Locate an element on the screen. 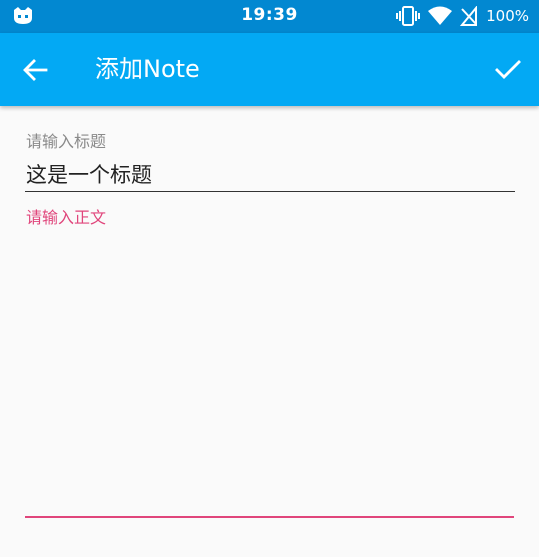 The height and width of the screenshot is (557, 539). battery-text: 100% is located at coordinates (507, 16).